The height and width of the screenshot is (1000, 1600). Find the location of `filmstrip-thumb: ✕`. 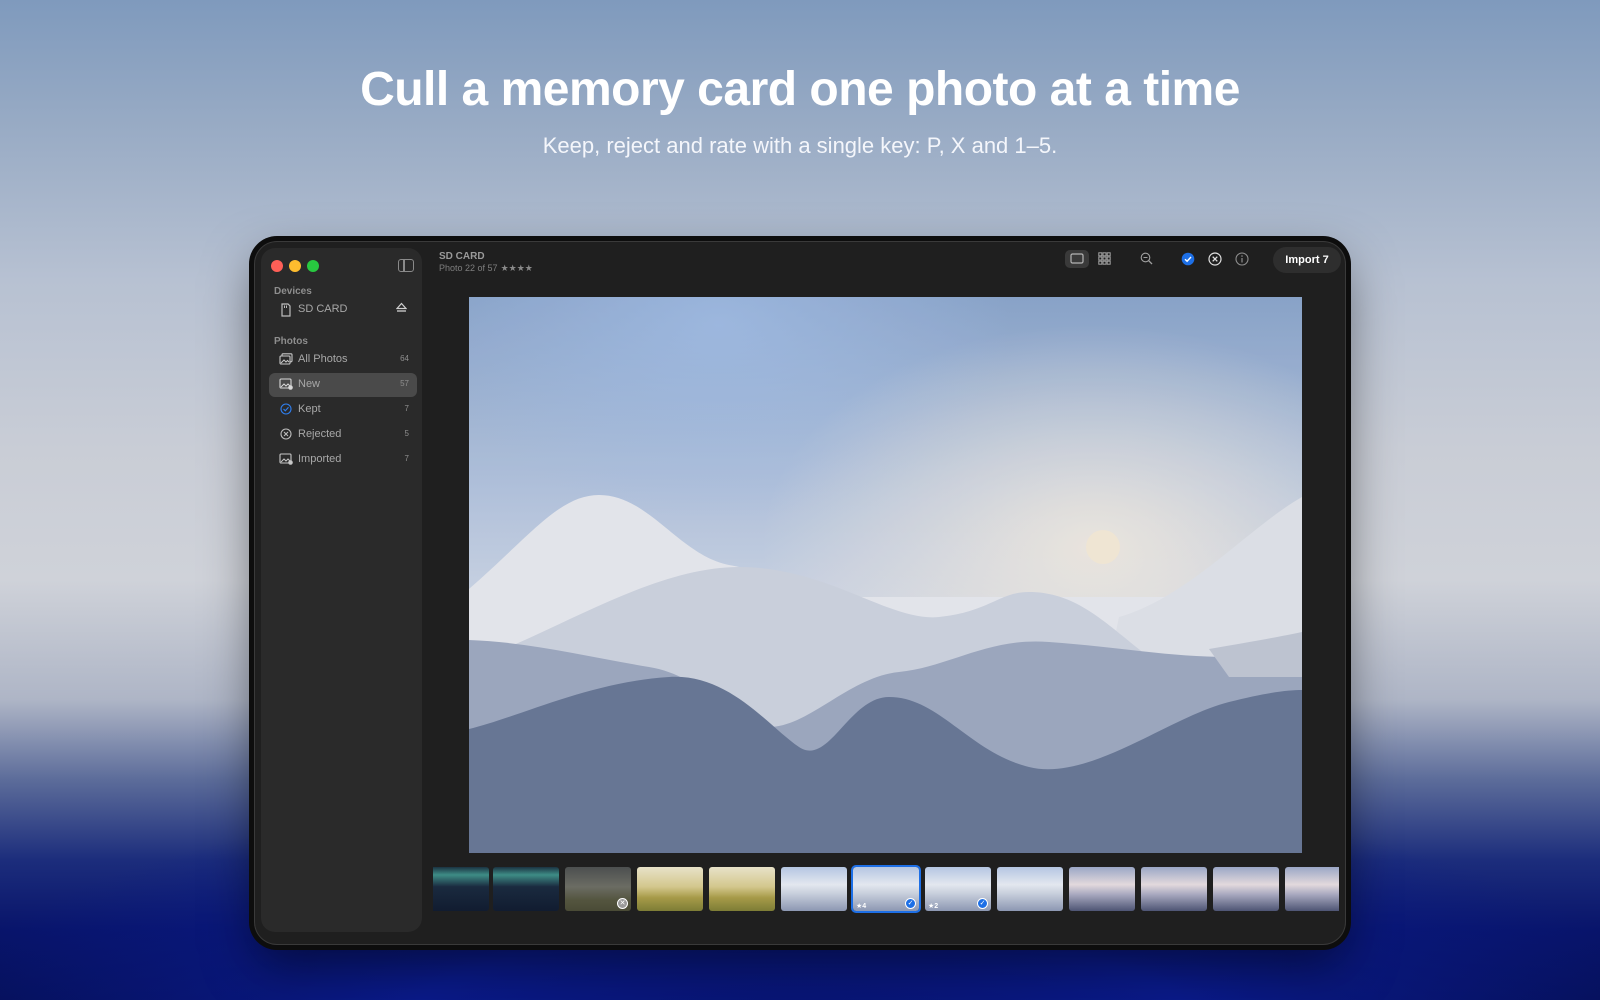

filmstrip-thumb: ✕ is located at coordinates (598, 889).